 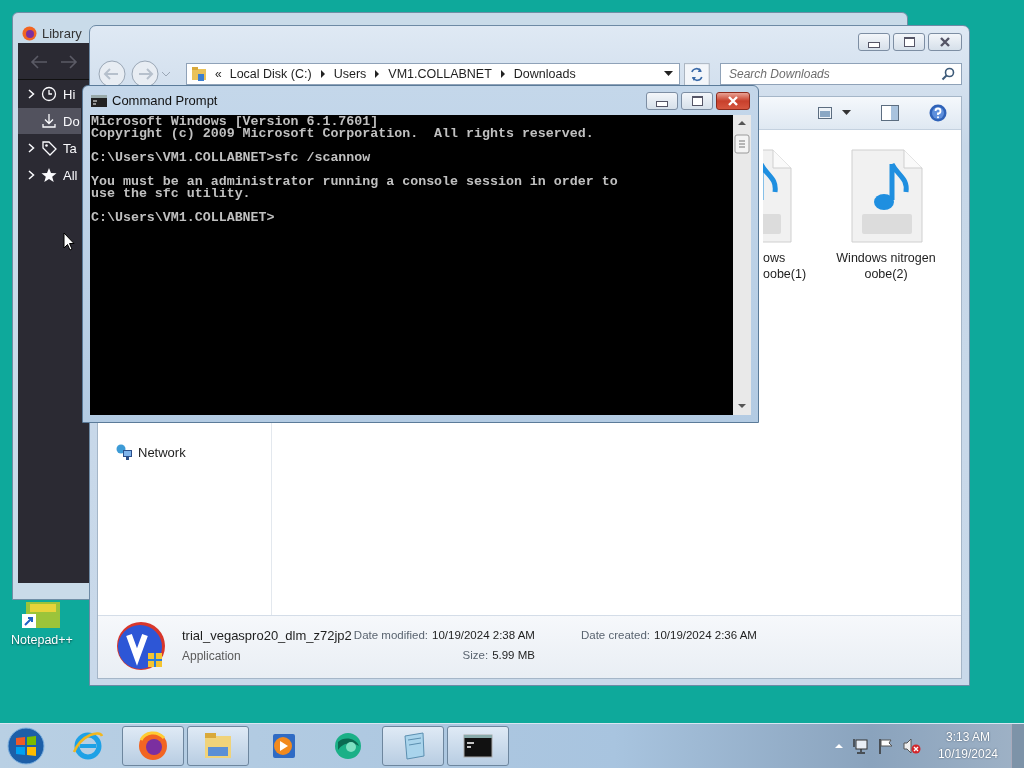 I want to click on scroll-bar, so click(x=742, y=265).